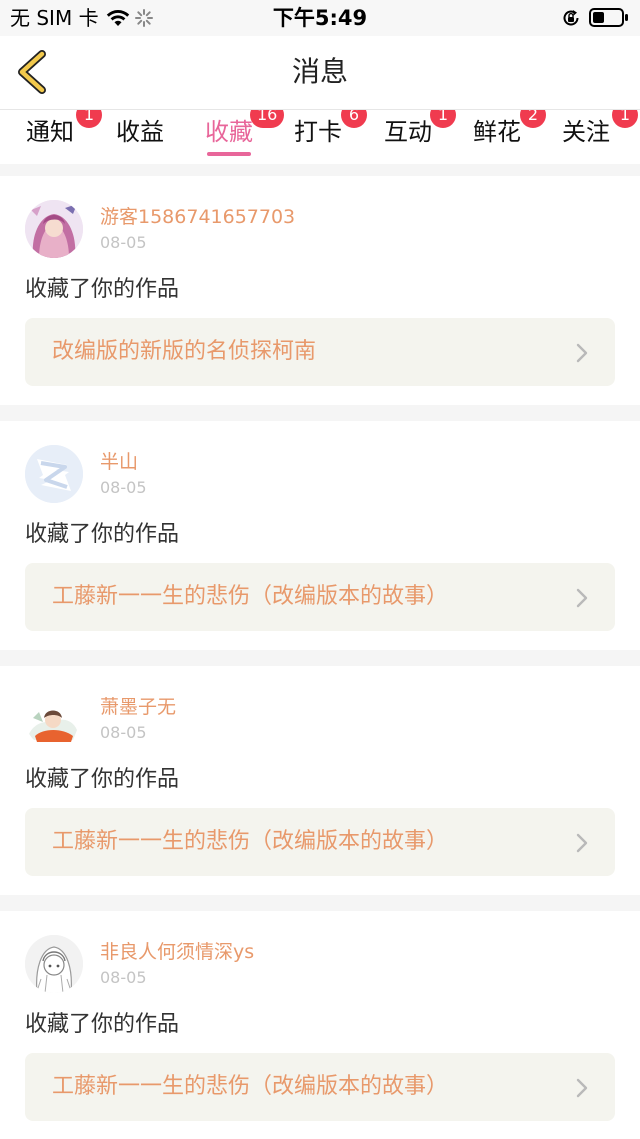  I want to click on chevron-left-icon, so click(32, 72).